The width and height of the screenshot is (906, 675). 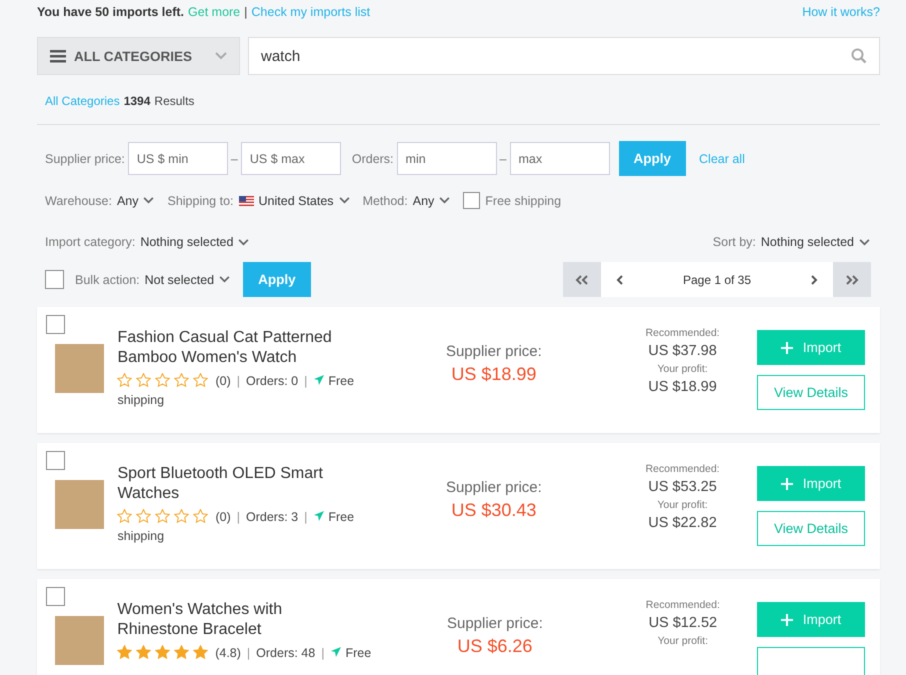 I want to click on filter-label: Supplier price:, so click(x=85, y=159).